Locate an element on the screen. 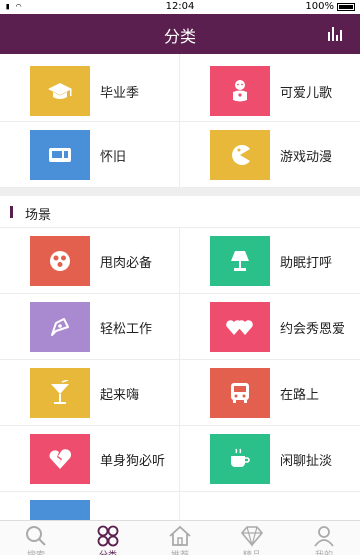 This screenshot has width=360, height=555. category-item-games-anime: 游戏动漫 is located at coordinates (270, 155).